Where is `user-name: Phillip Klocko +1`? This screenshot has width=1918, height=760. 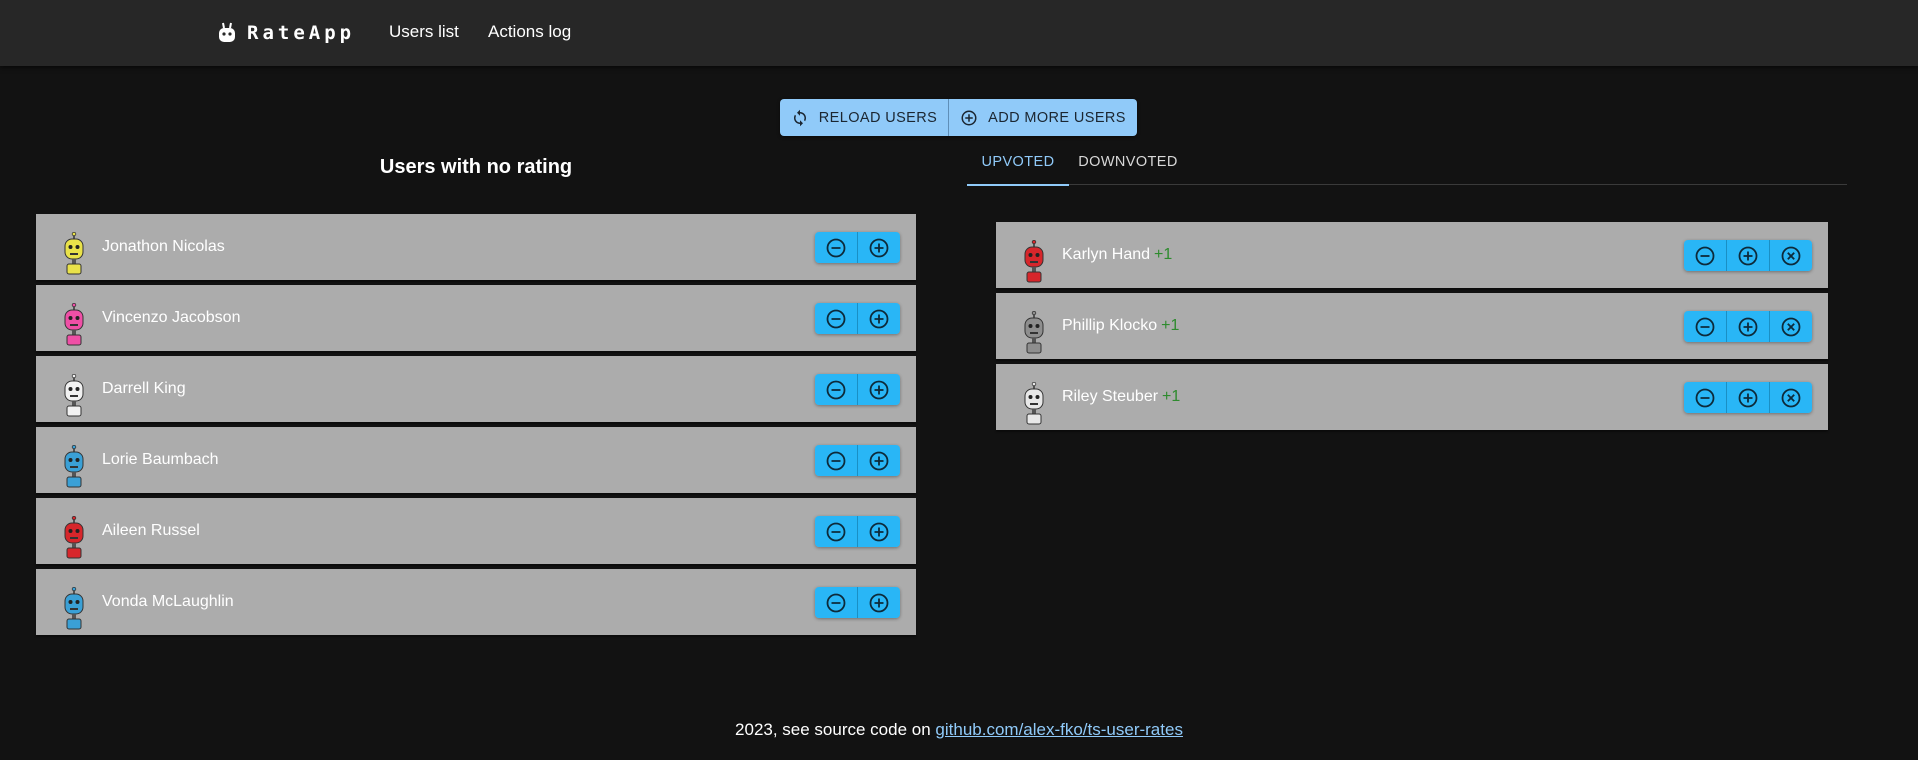 user-name: Phillip Klocko +1 is located at coordinates (1120, 326).